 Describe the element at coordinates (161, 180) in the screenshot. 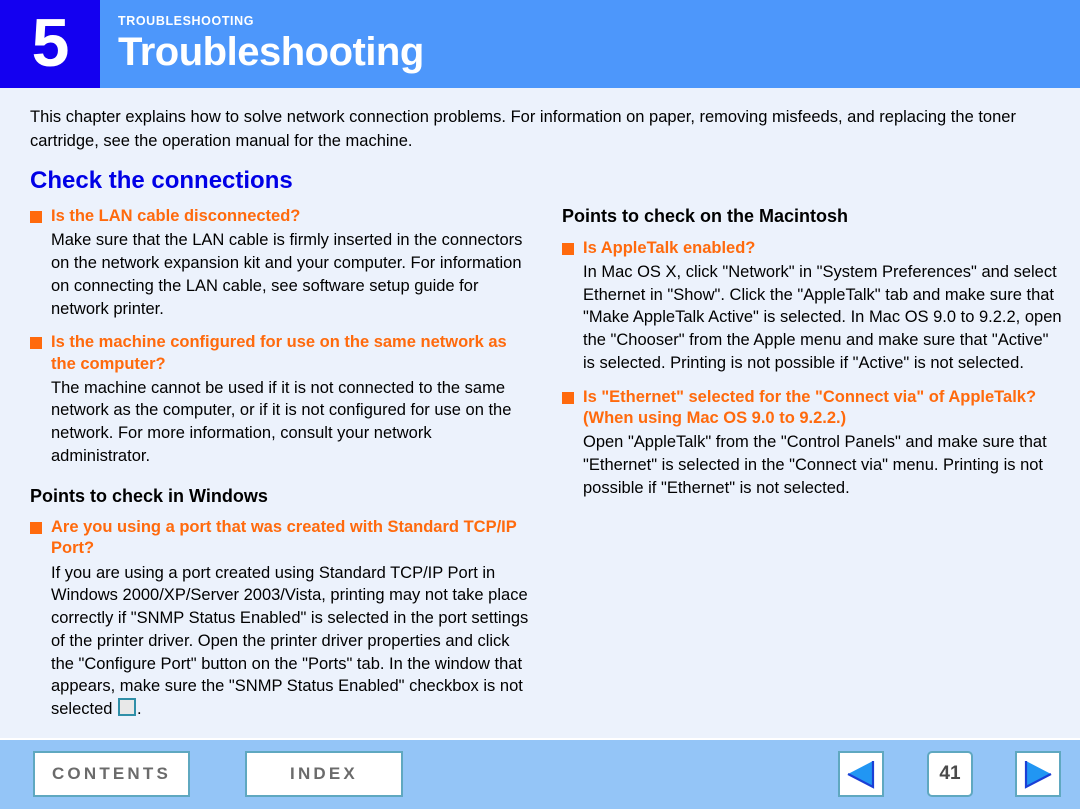

I see `section-title: Check the connections` at that location.